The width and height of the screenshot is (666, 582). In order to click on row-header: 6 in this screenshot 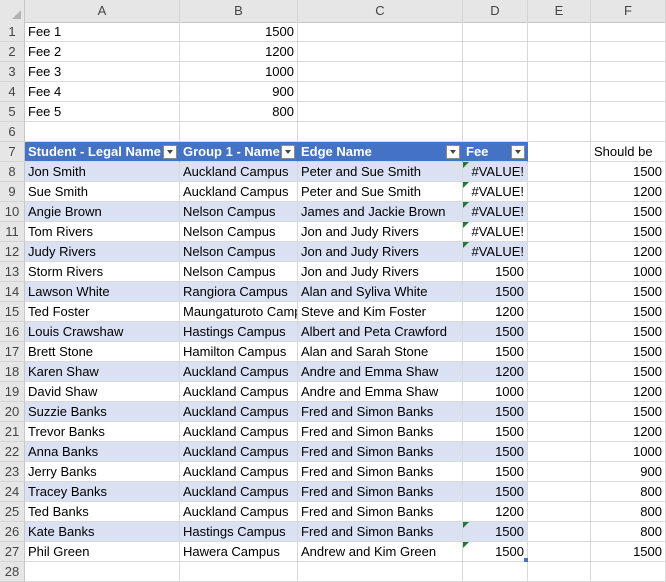, I will do `click(12, 132)`.